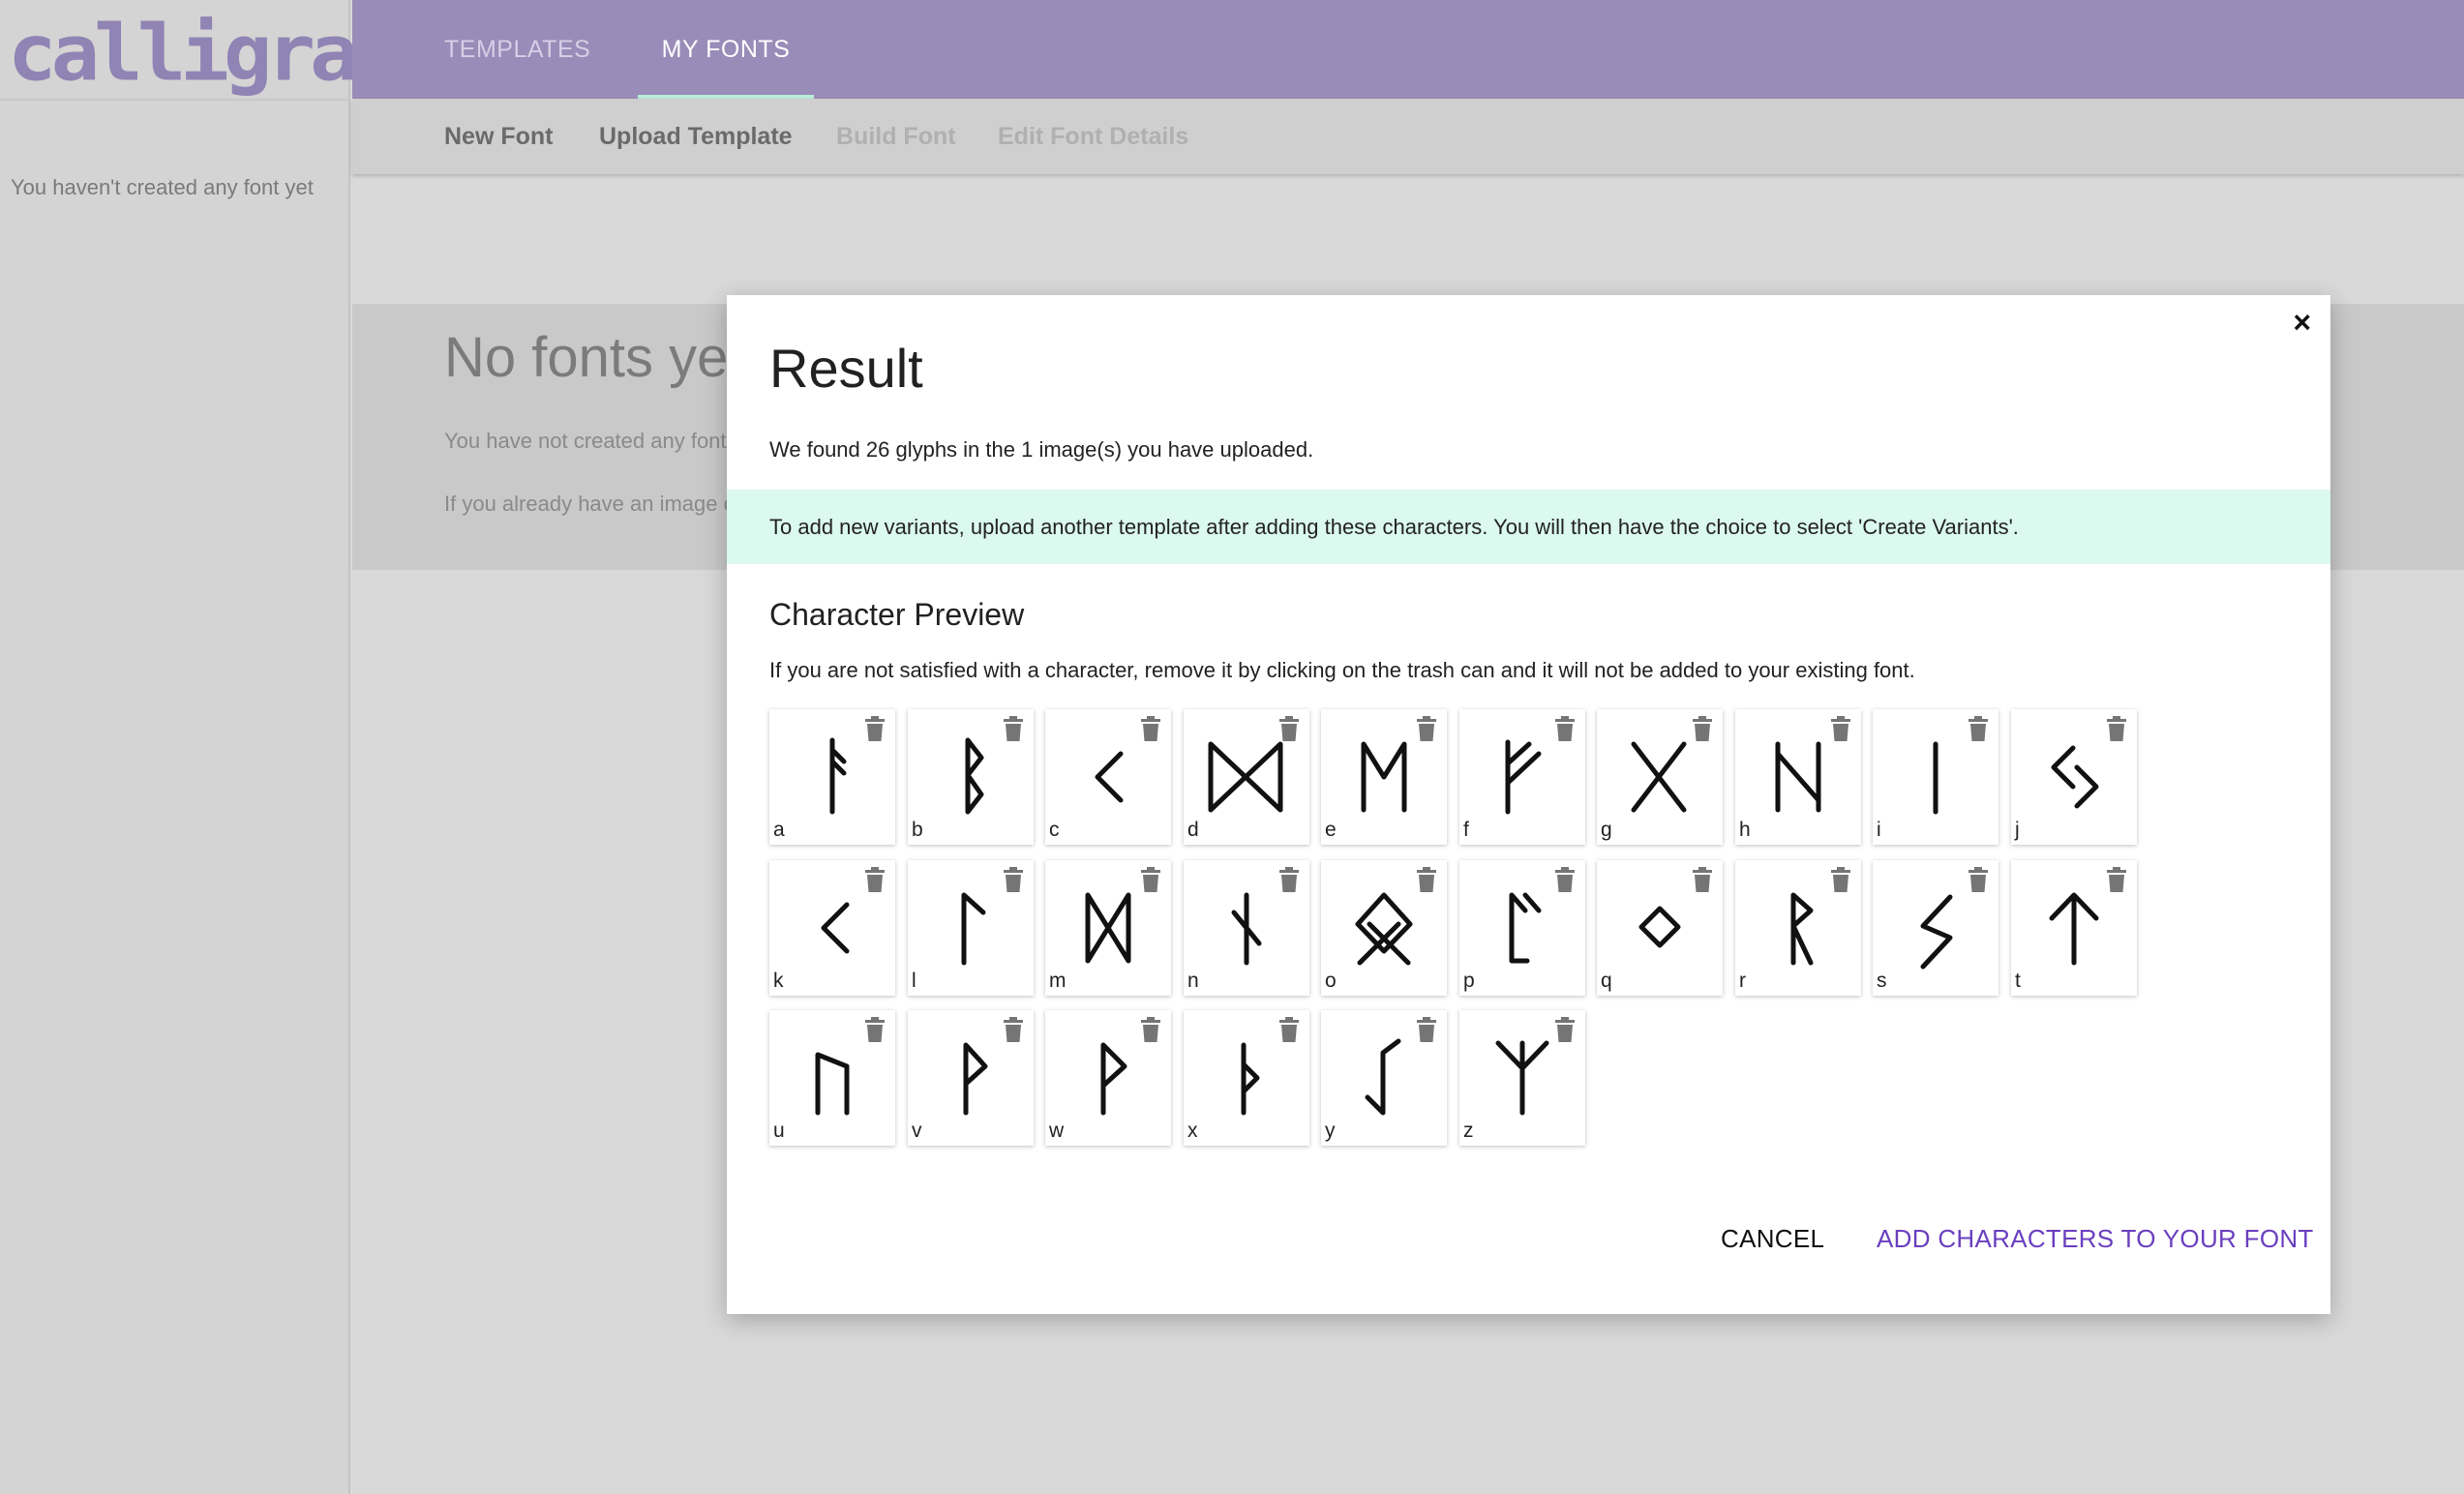 The height and width of the screenshot is (1494, 2464). Describe the element at coordinates (1331, 830) in the screenshot. I see `glyph-label: e` at that location.